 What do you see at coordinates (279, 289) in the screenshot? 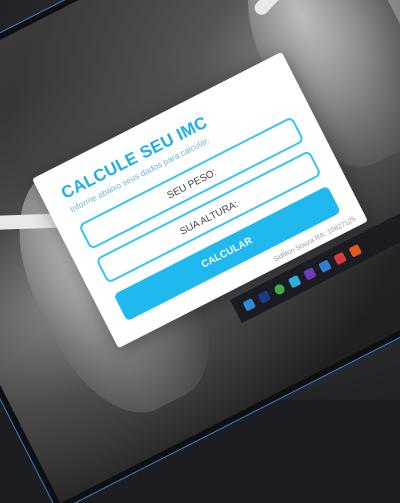
I see `chrome-icon` at bounding box center [279, 289].